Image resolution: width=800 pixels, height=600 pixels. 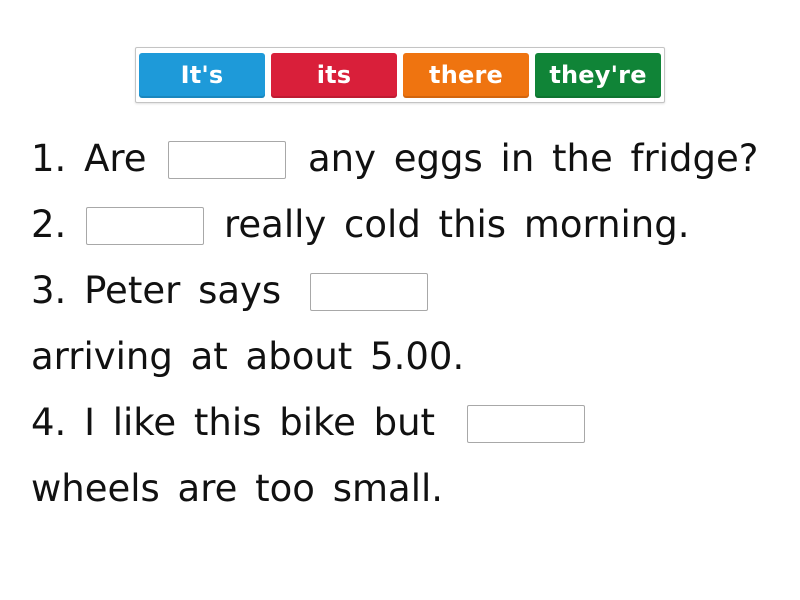 What do you see at coordinates (334, 75) in the screenshot?
I see `word-chip-its: its` at bounding box center [334, 75].